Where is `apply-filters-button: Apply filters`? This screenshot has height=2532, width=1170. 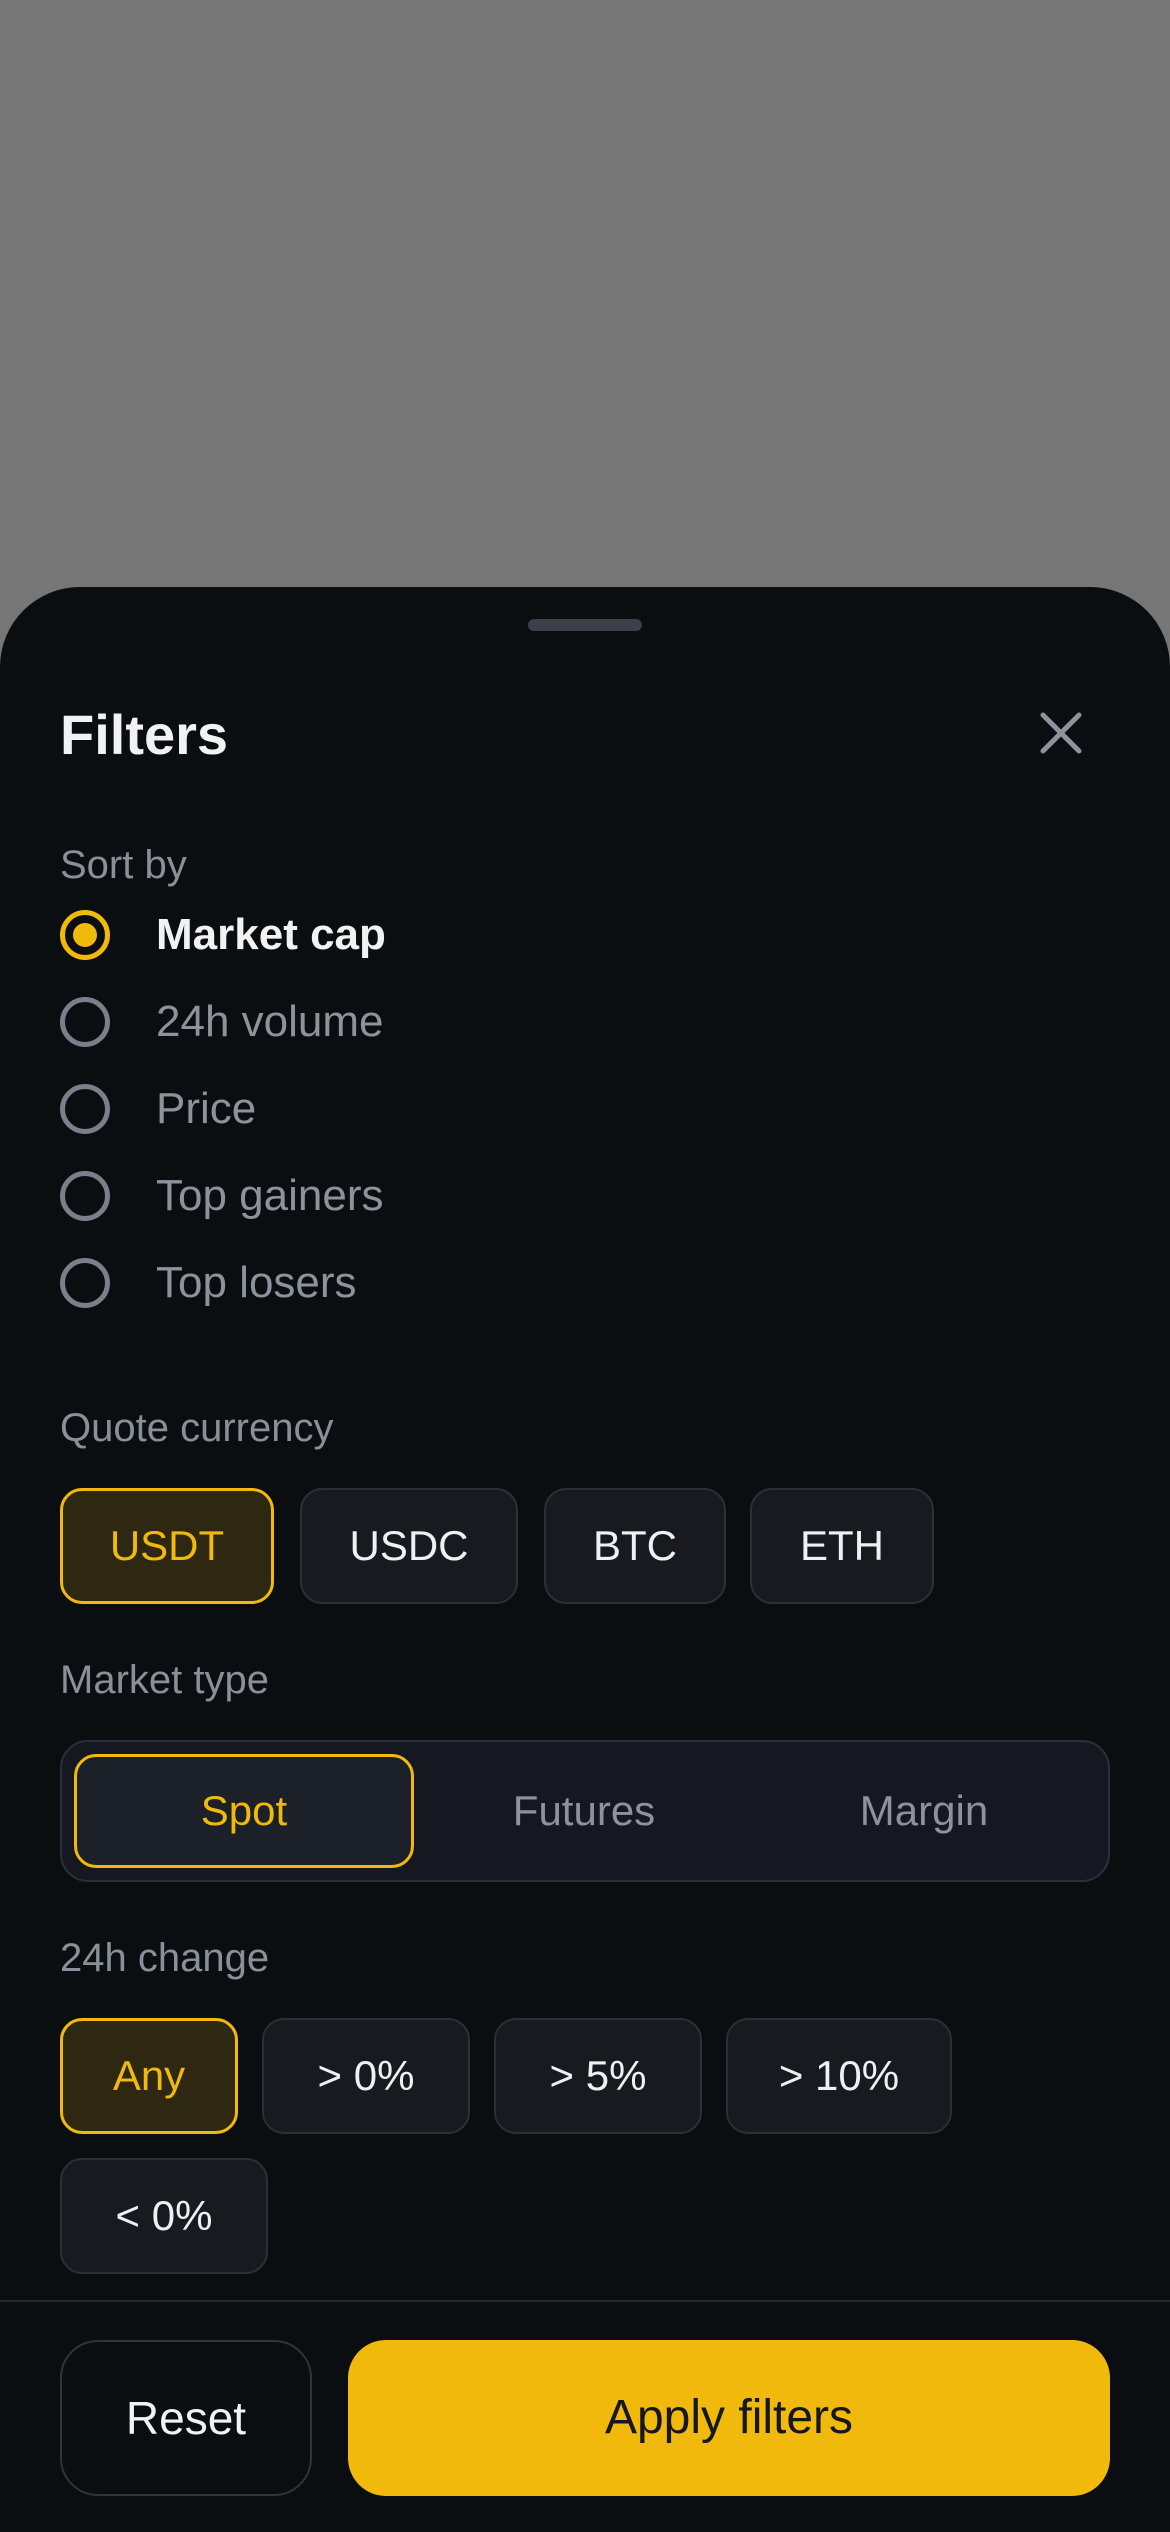
apply-filters-button: Apply filters is located at coordinates (729, 2418).